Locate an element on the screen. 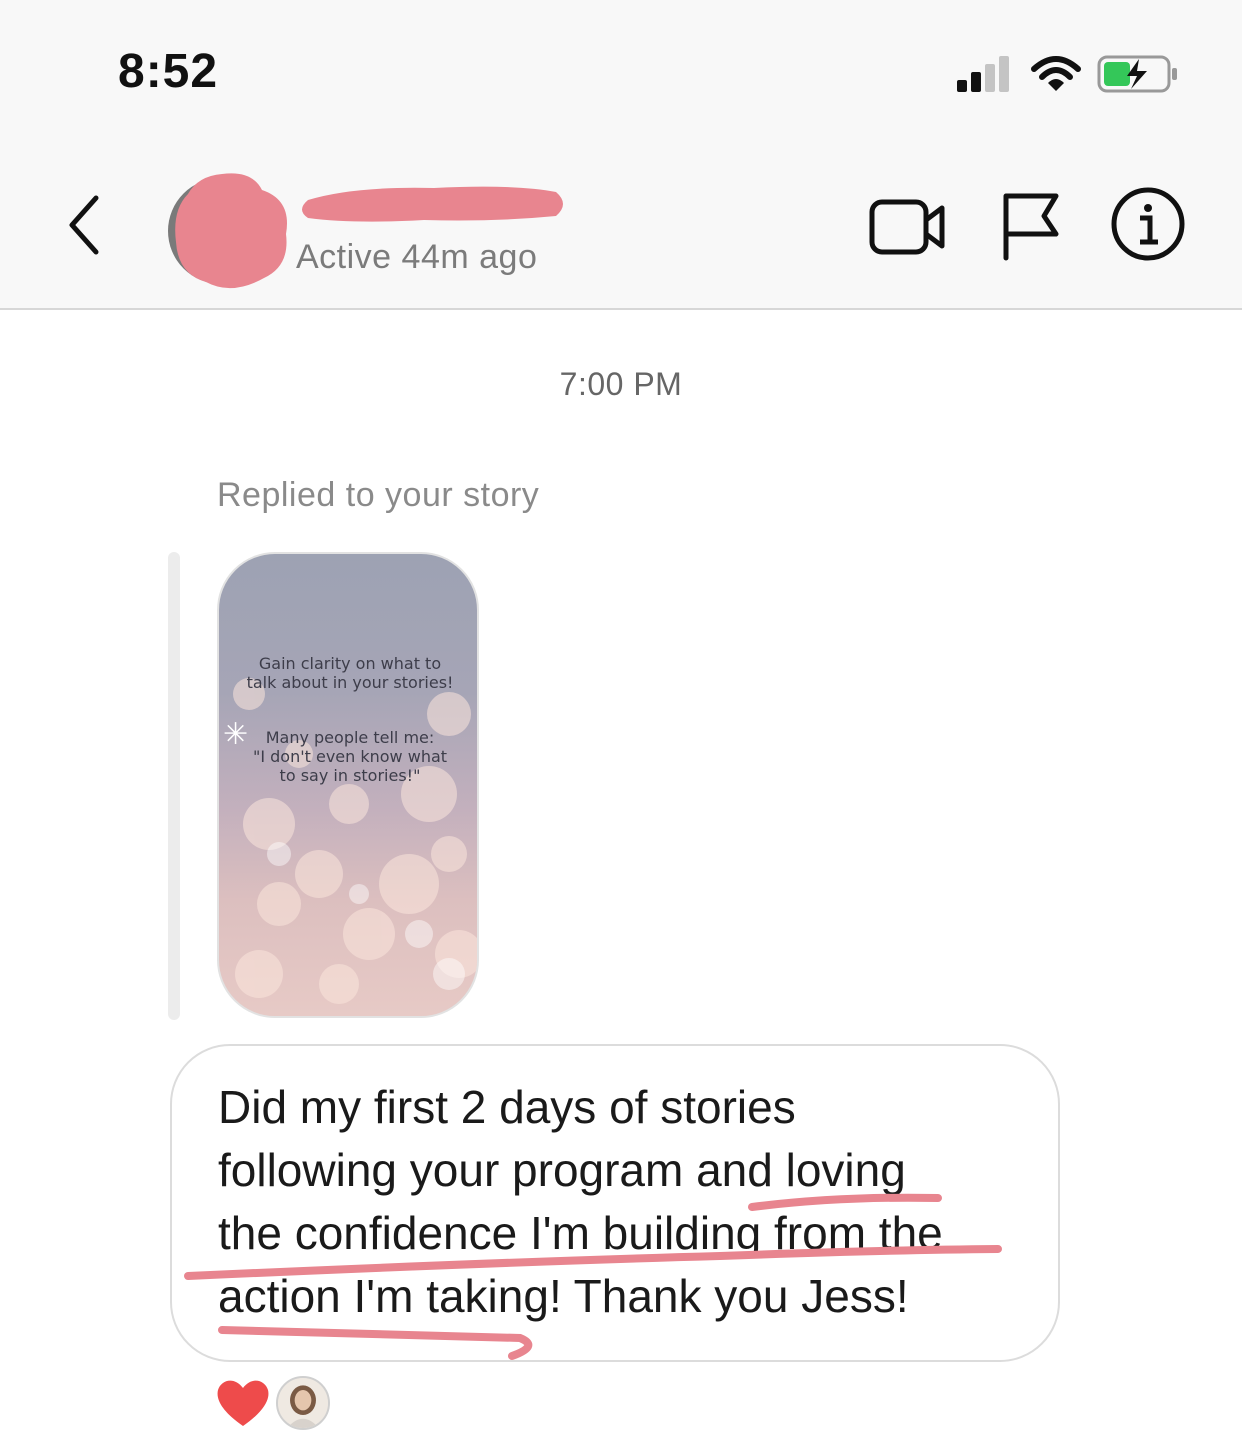 This screenshot has width=1242, height=1451. story-line: "I don't even know what is located at coordinates (350, 756).